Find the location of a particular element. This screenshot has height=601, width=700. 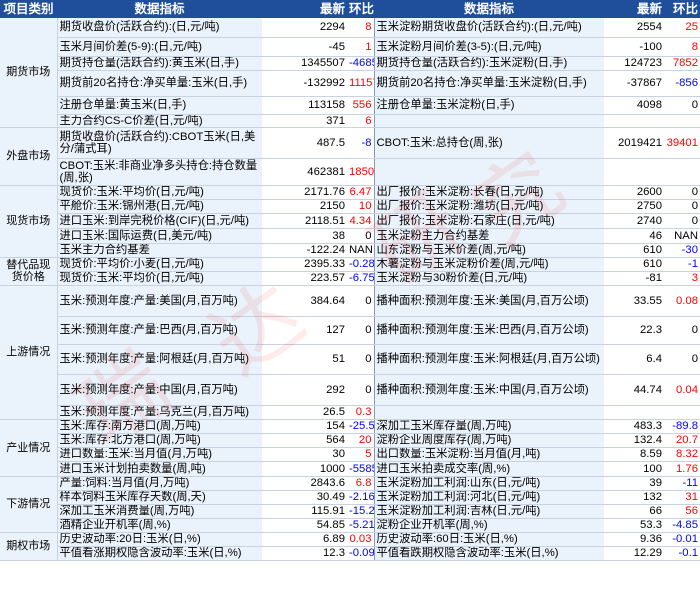

change-value-right: 8.32 is located at coordinates (682, 454).